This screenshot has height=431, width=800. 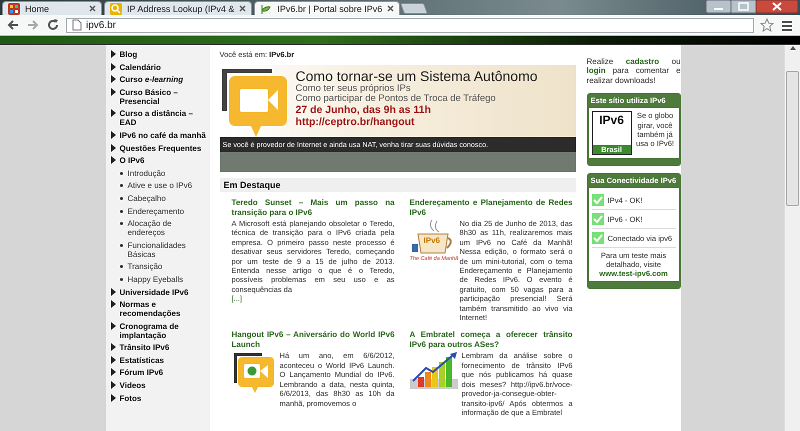 I want to click on banner-subtitle: Como ter seus próprios IPs, so click(x=354, y=89).